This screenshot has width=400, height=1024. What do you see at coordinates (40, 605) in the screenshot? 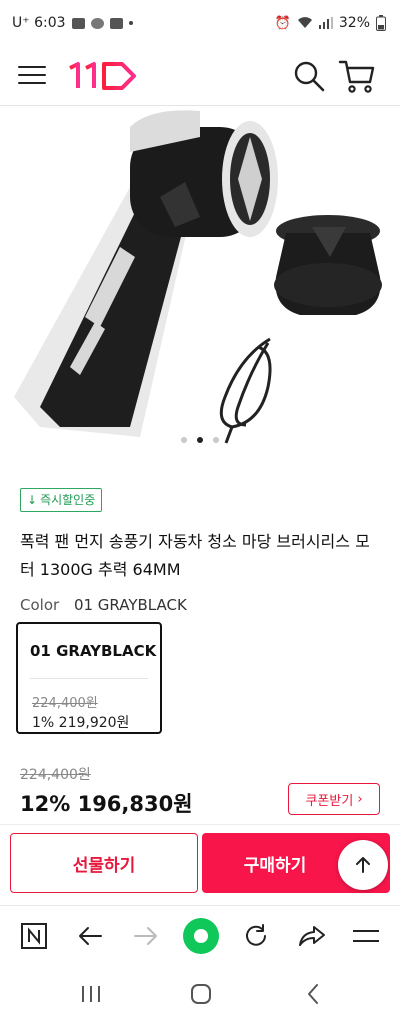
I see `option-label: Color` at bounding box center [40, 605].